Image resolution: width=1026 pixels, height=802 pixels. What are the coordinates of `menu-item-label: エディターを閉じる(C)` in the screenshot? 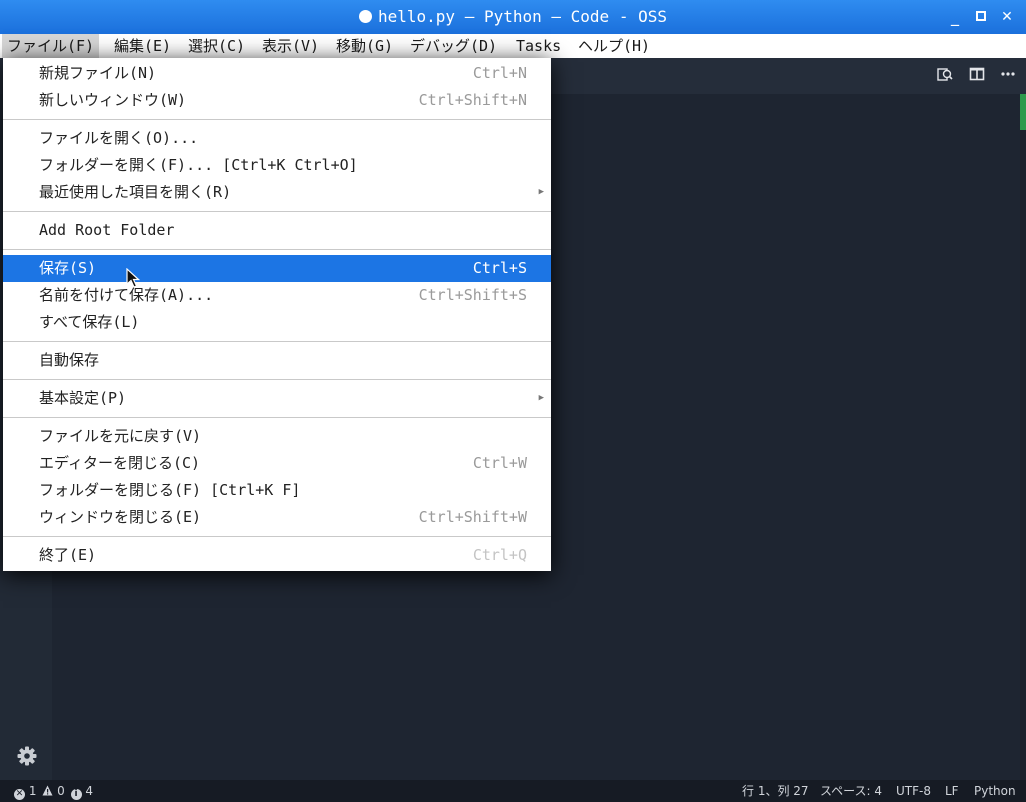 It's located at (120, 463).